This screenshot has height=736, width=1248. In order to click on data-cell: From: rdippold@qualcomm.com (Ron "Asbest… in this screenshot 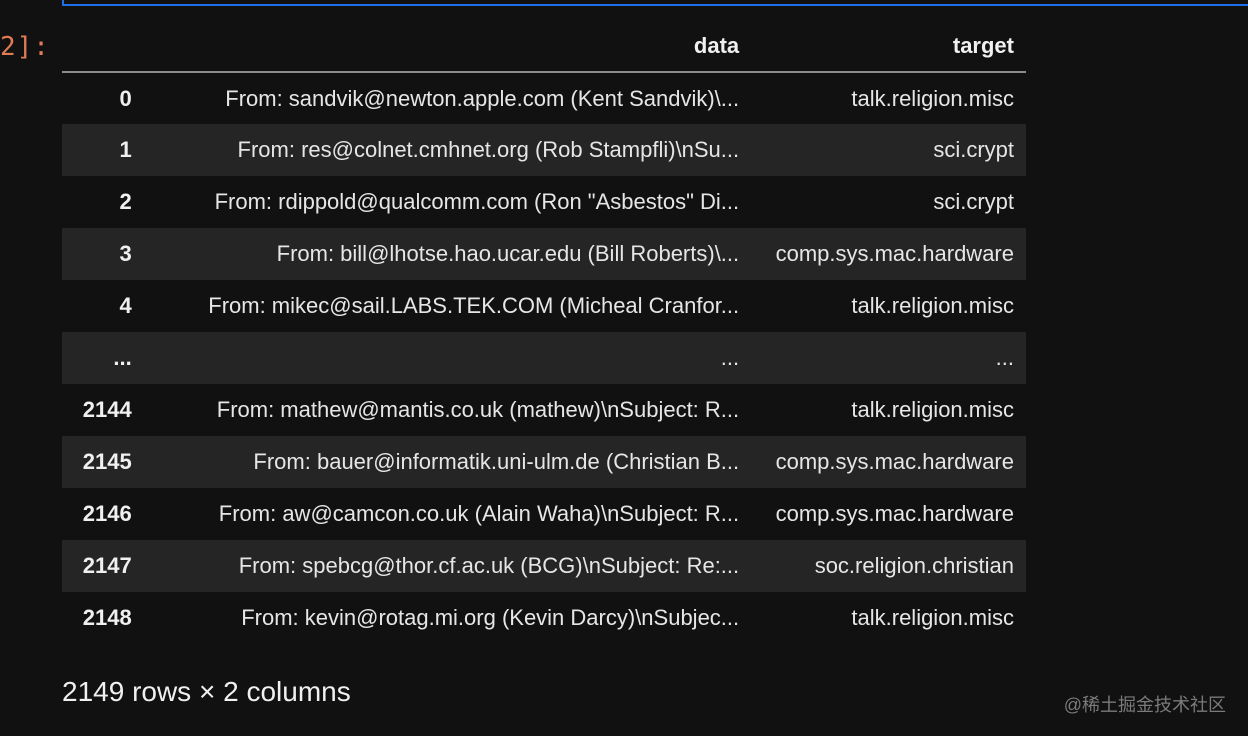, I will do `click(477, 201)`.